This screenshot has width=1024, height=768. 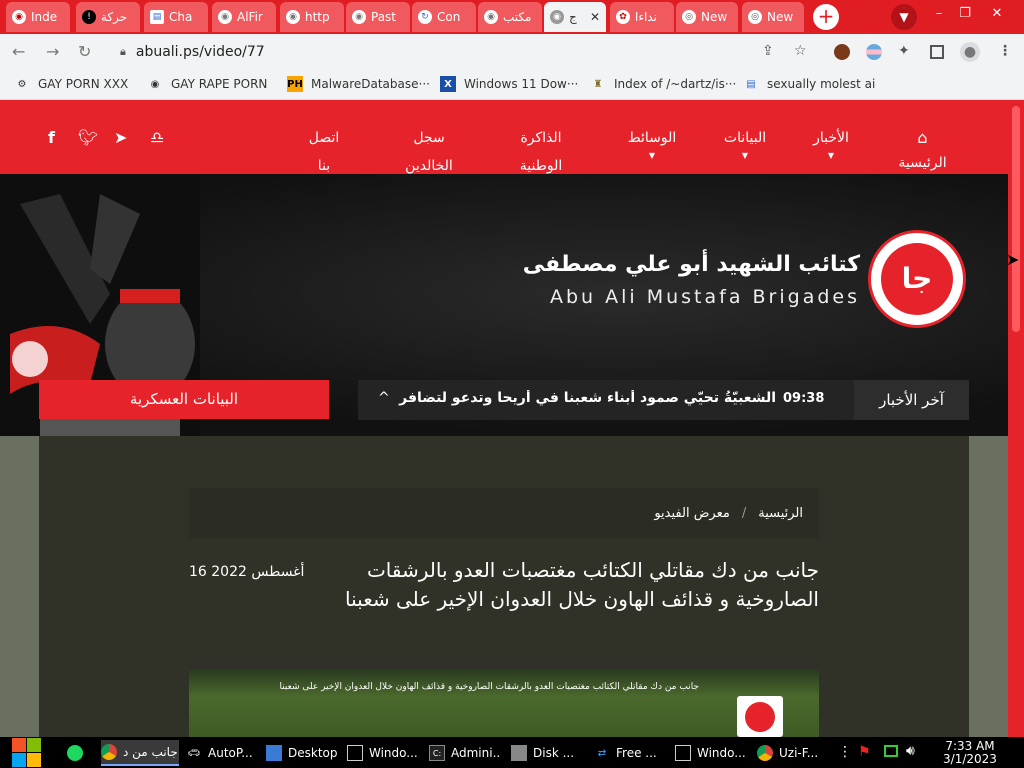 I want to click on doc-icon: ▤, so click(x=751, y=84).